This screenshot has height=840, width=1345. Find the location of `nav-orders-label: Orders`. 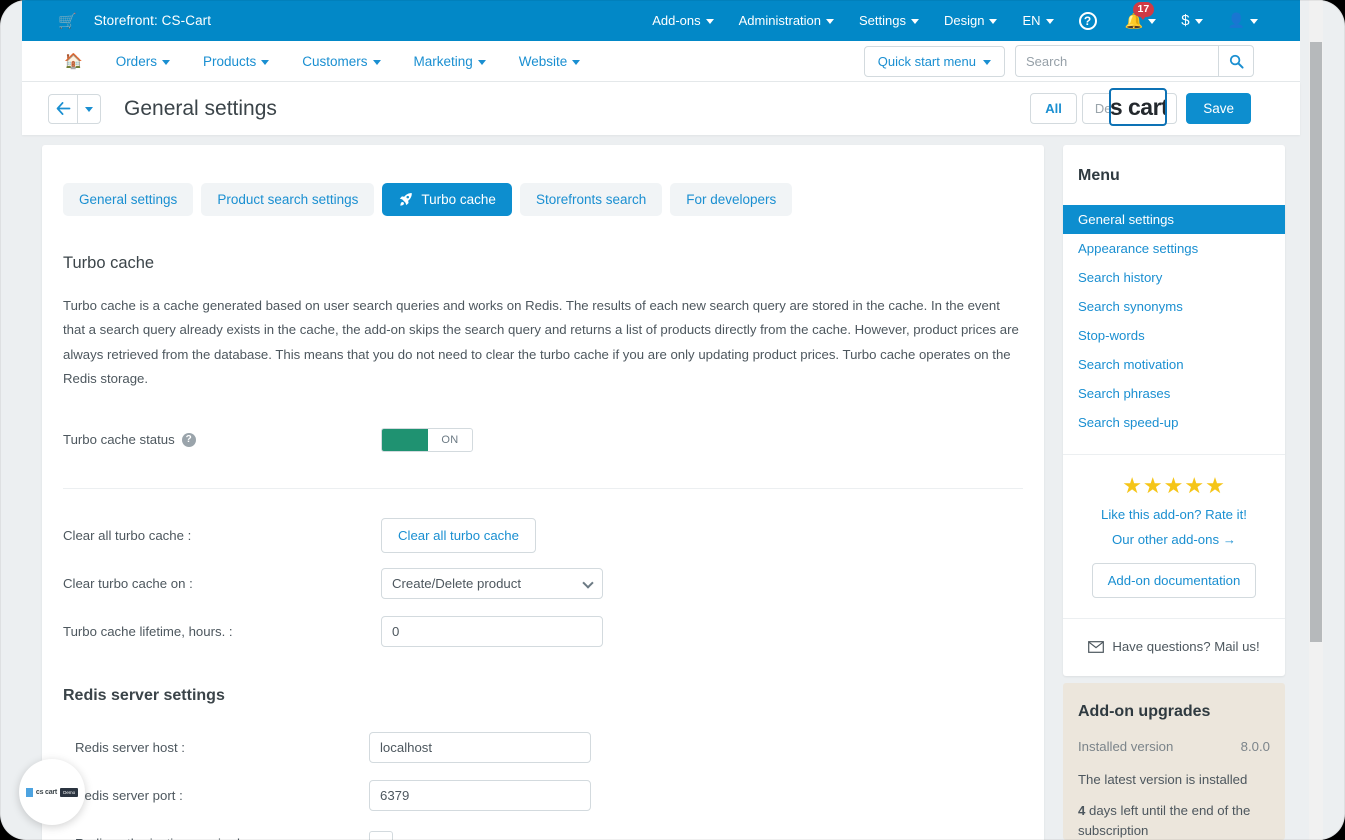

nav-orders-label: Orders is located at coordinates (136, 61).